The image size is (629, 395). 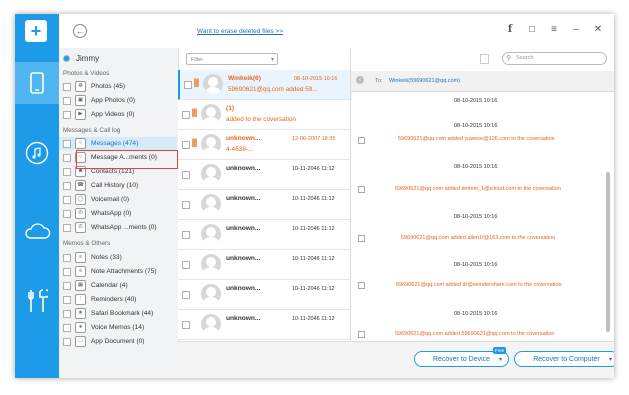 What do you see at coordinates (532, 29) in the screenshot?
I see `feedback-icon: □` at bounding box center [532, 29].